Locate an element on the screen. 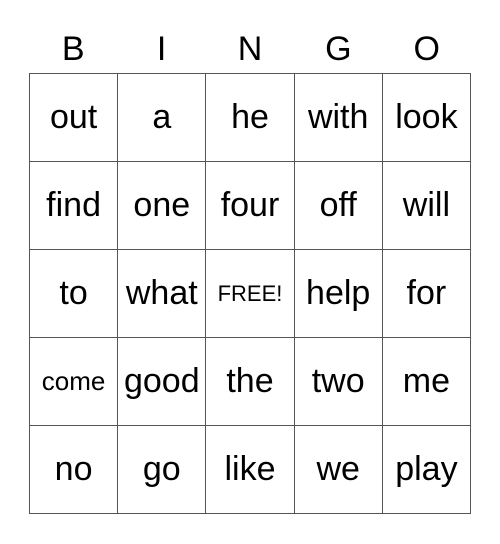 This screenshot has height=544, width=500. bingo-header: B I N G O is located at coordinates (250, 49).